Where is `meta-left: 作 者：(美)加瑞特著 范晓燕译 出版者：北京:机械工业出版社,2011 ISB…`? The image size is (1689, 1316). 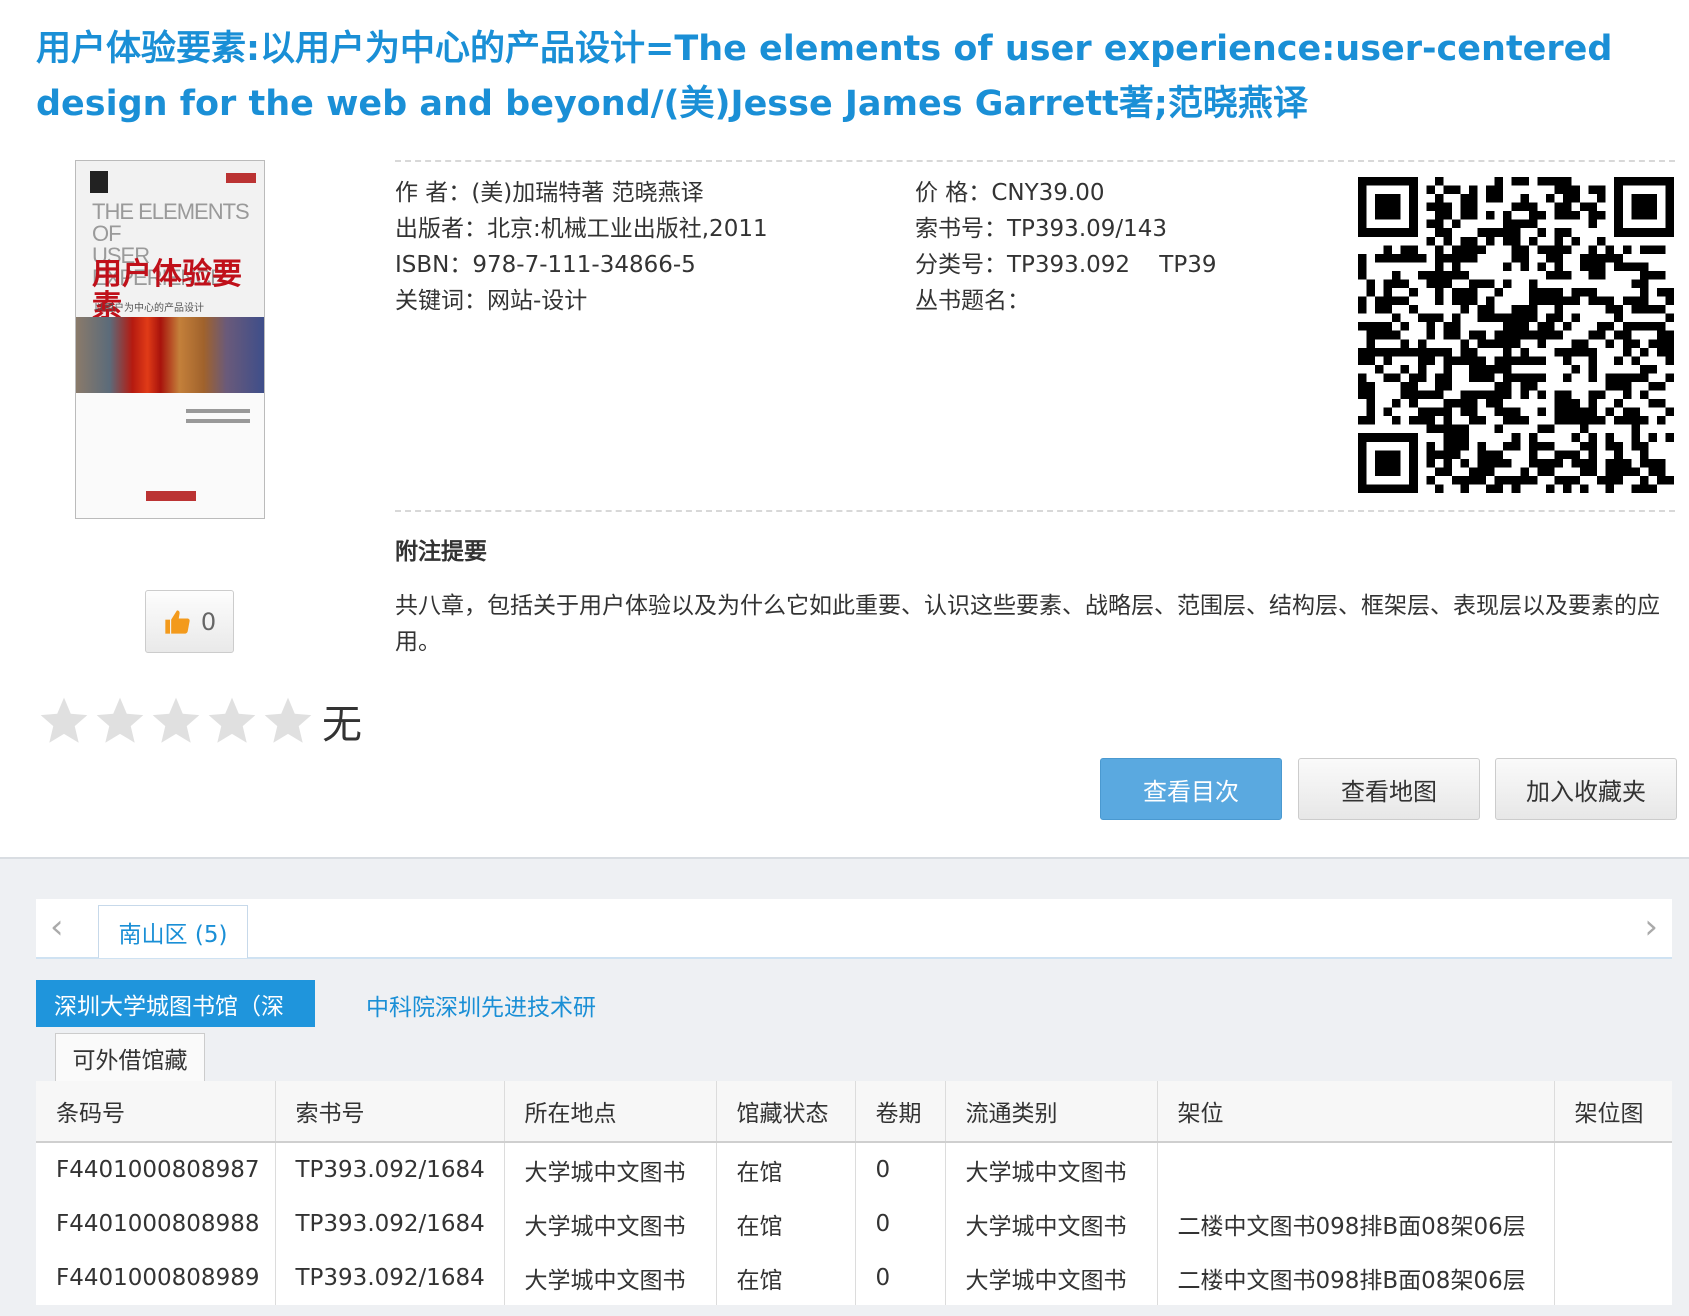
meta-left: 作 者：(美)加瑞特著 范晓燕译 出版者：北京:机械工业出版社,2011 ISB… is located at coordinates (581, 247).